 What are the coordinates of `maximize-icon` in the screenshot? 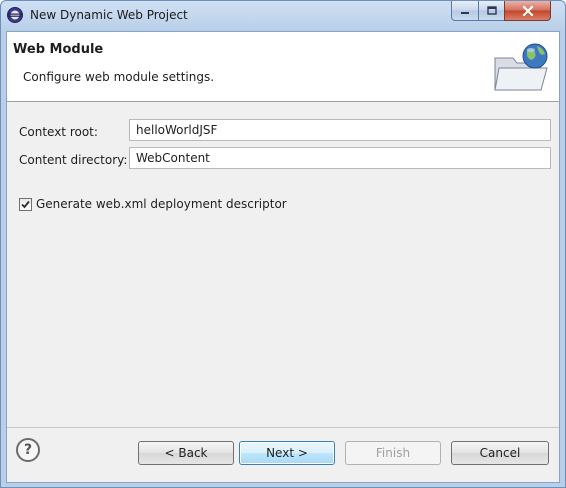 It's located at (491, 10).